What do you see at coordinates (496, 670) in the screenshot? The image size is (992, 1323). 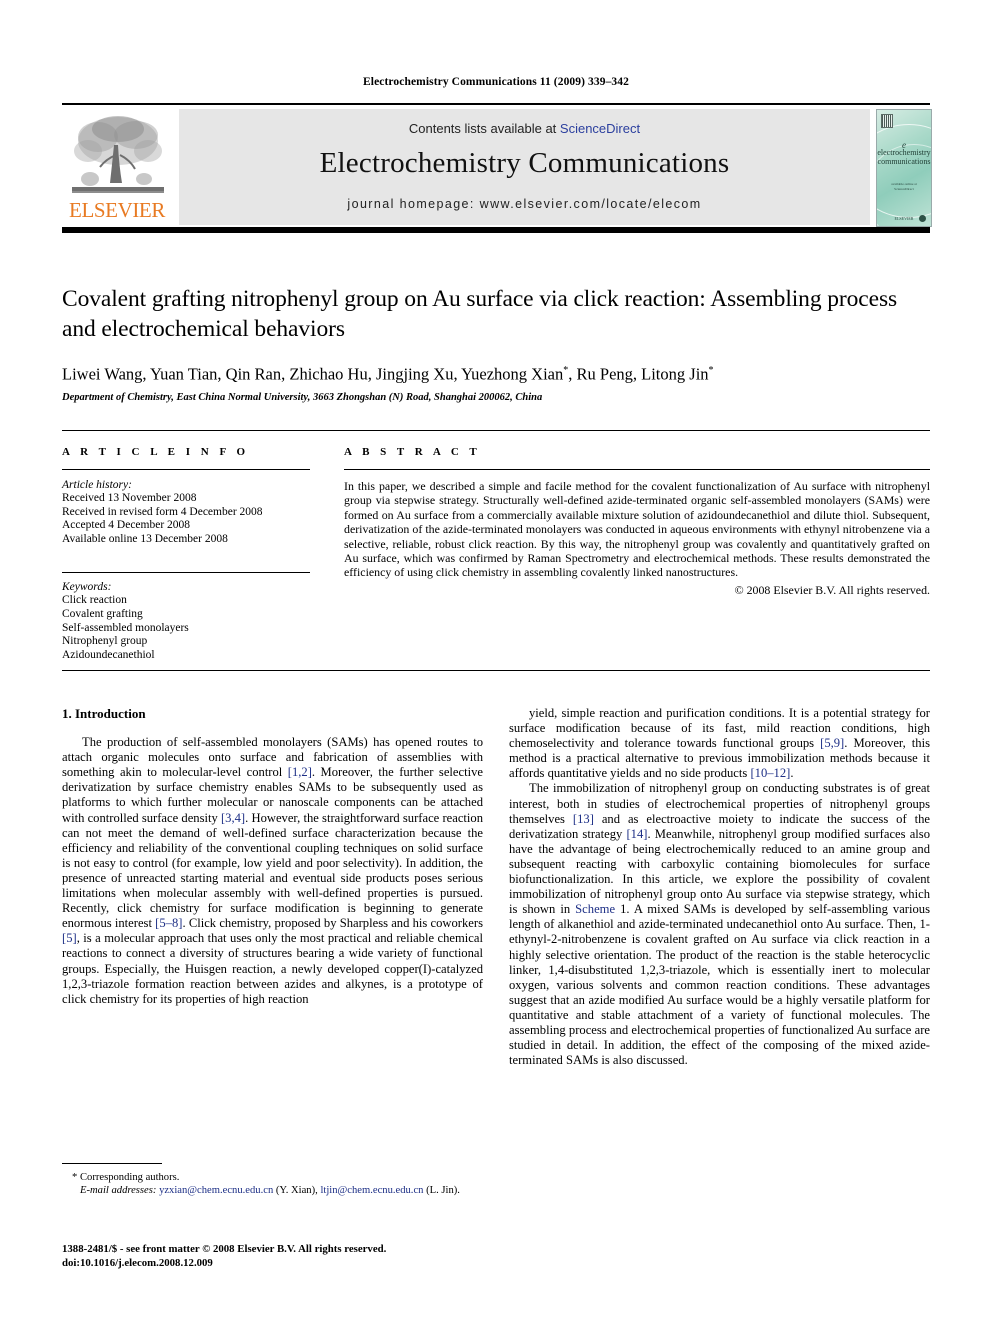 I see `info-abstract-bottom-rule` at bounding box center [496, 670].